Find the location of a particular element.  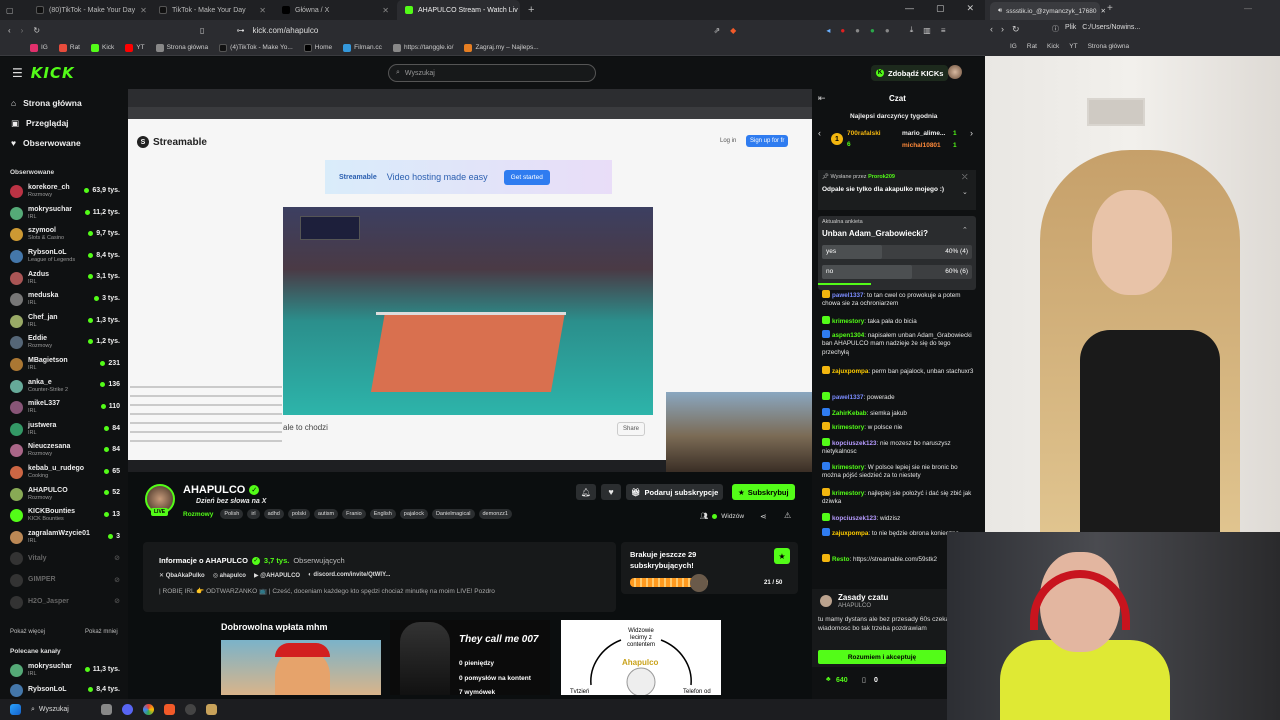

stream-tag: irl is located at coordinates (253, 514).